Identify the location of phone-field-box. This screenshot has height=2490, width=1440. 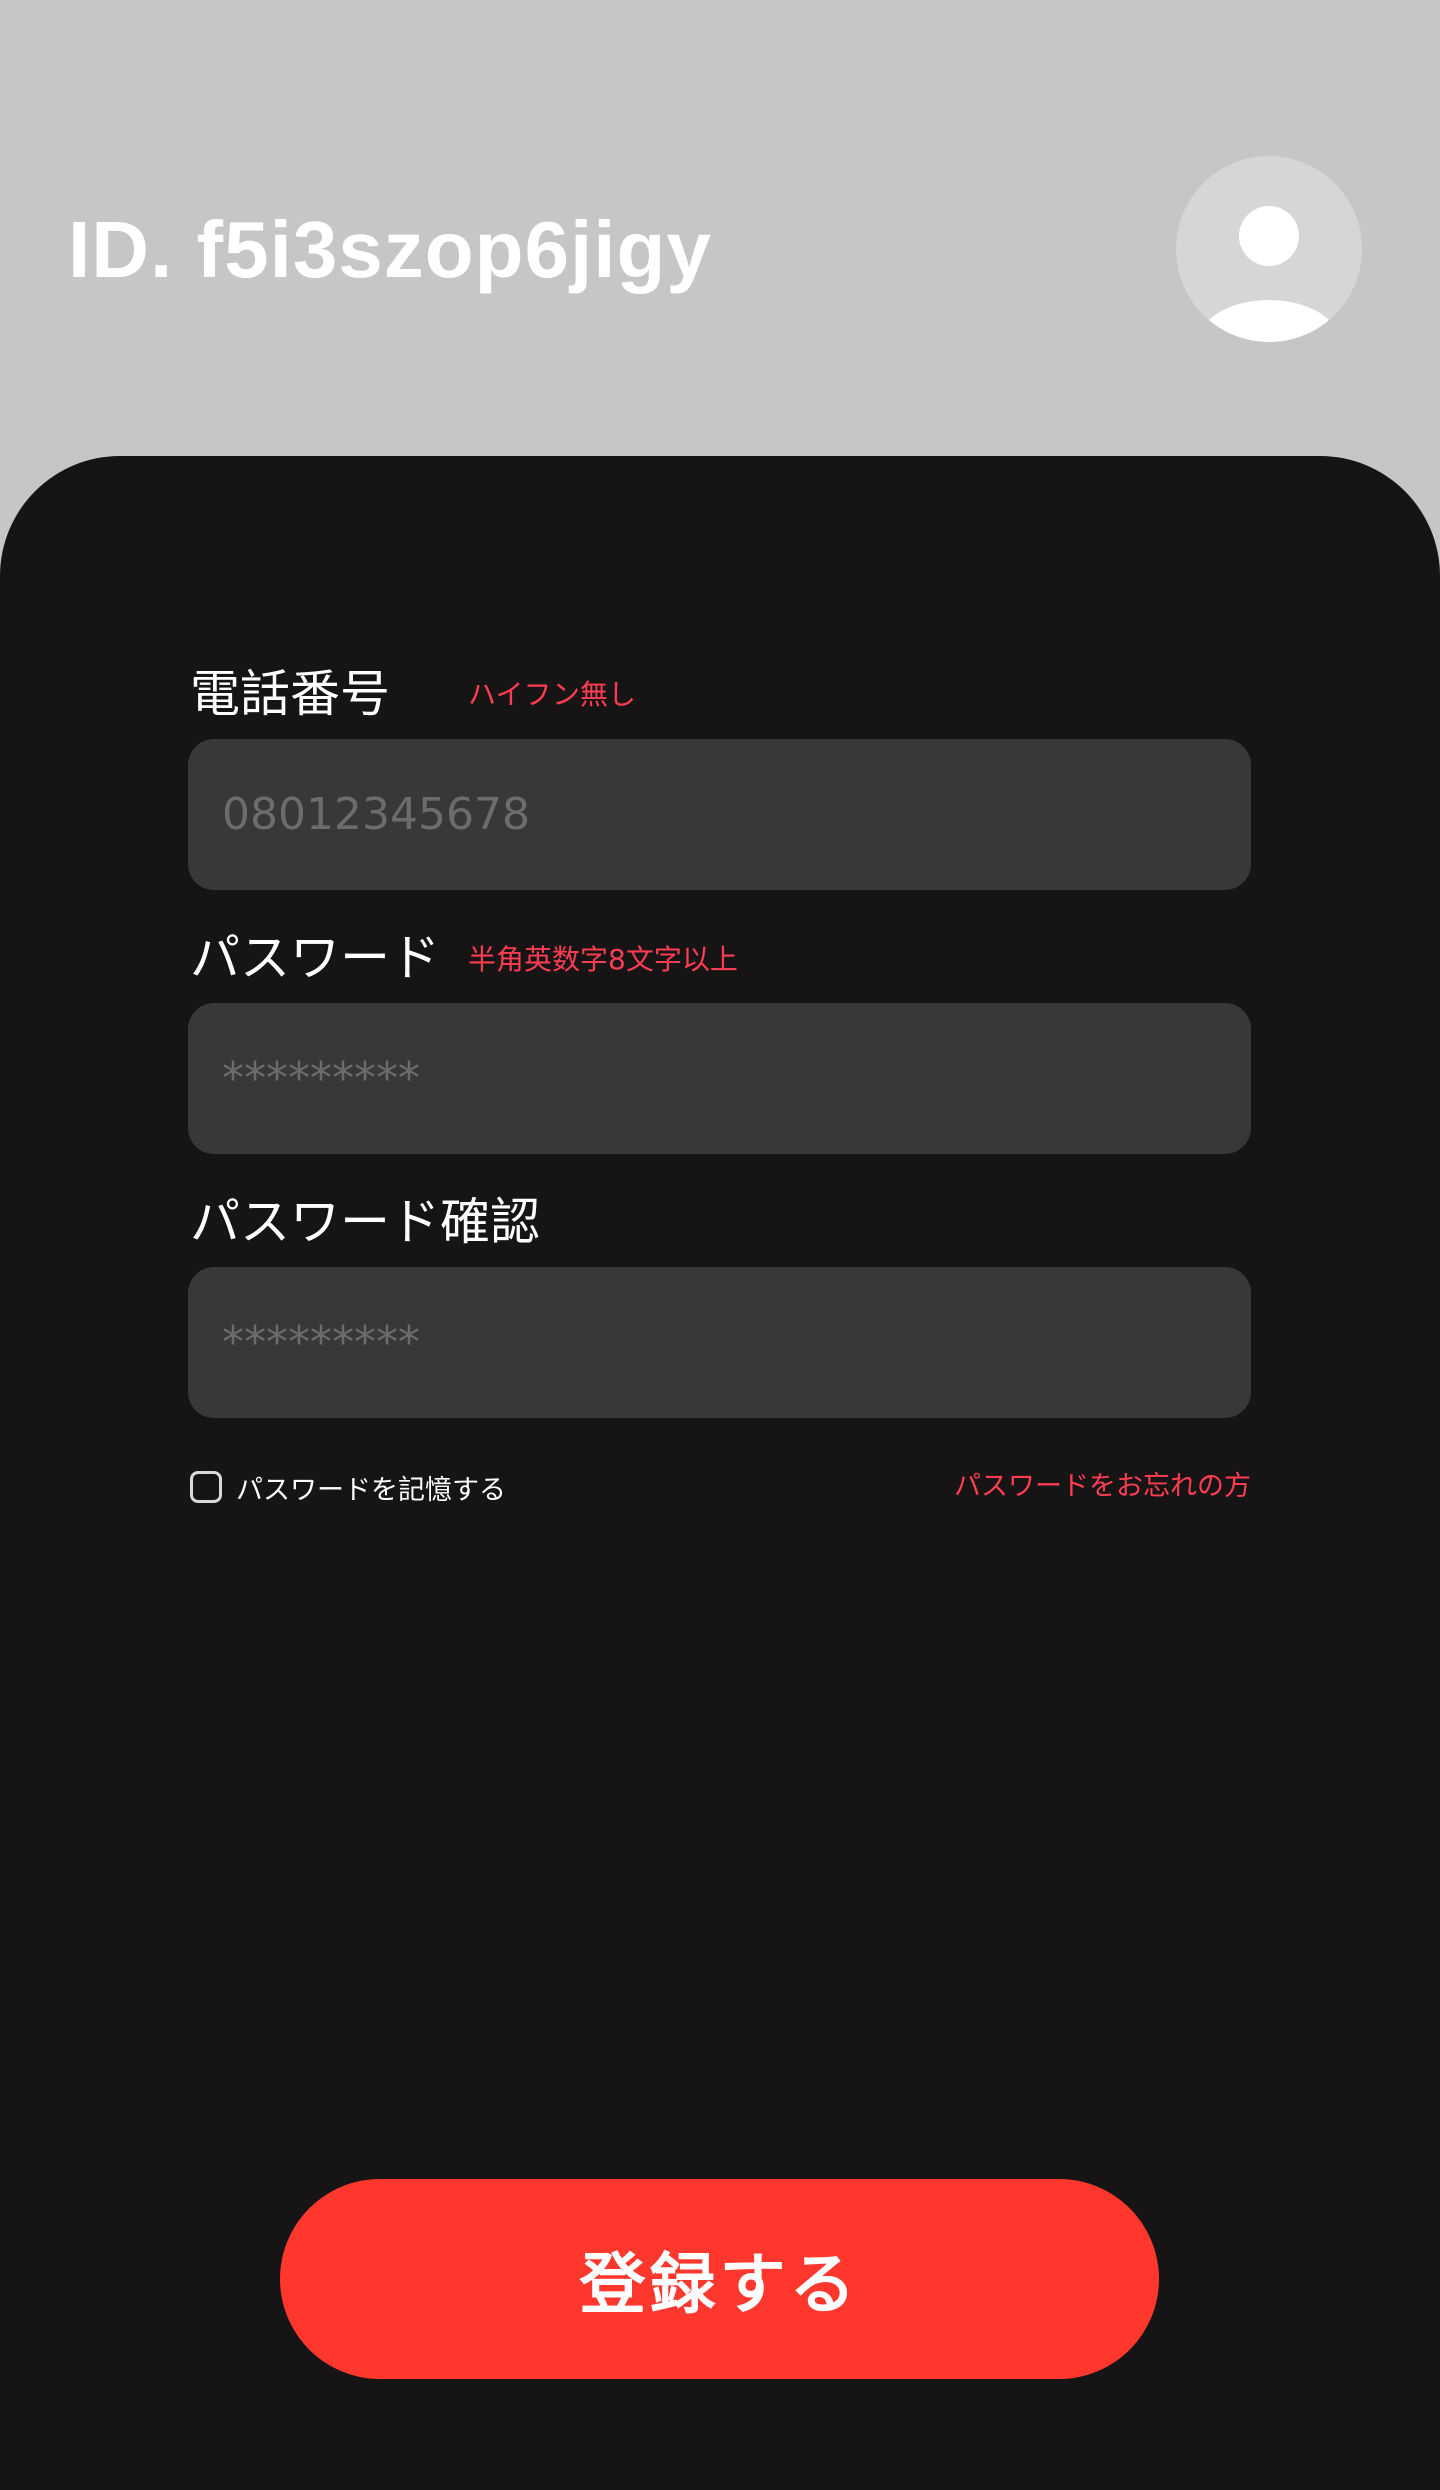
(719, 814).